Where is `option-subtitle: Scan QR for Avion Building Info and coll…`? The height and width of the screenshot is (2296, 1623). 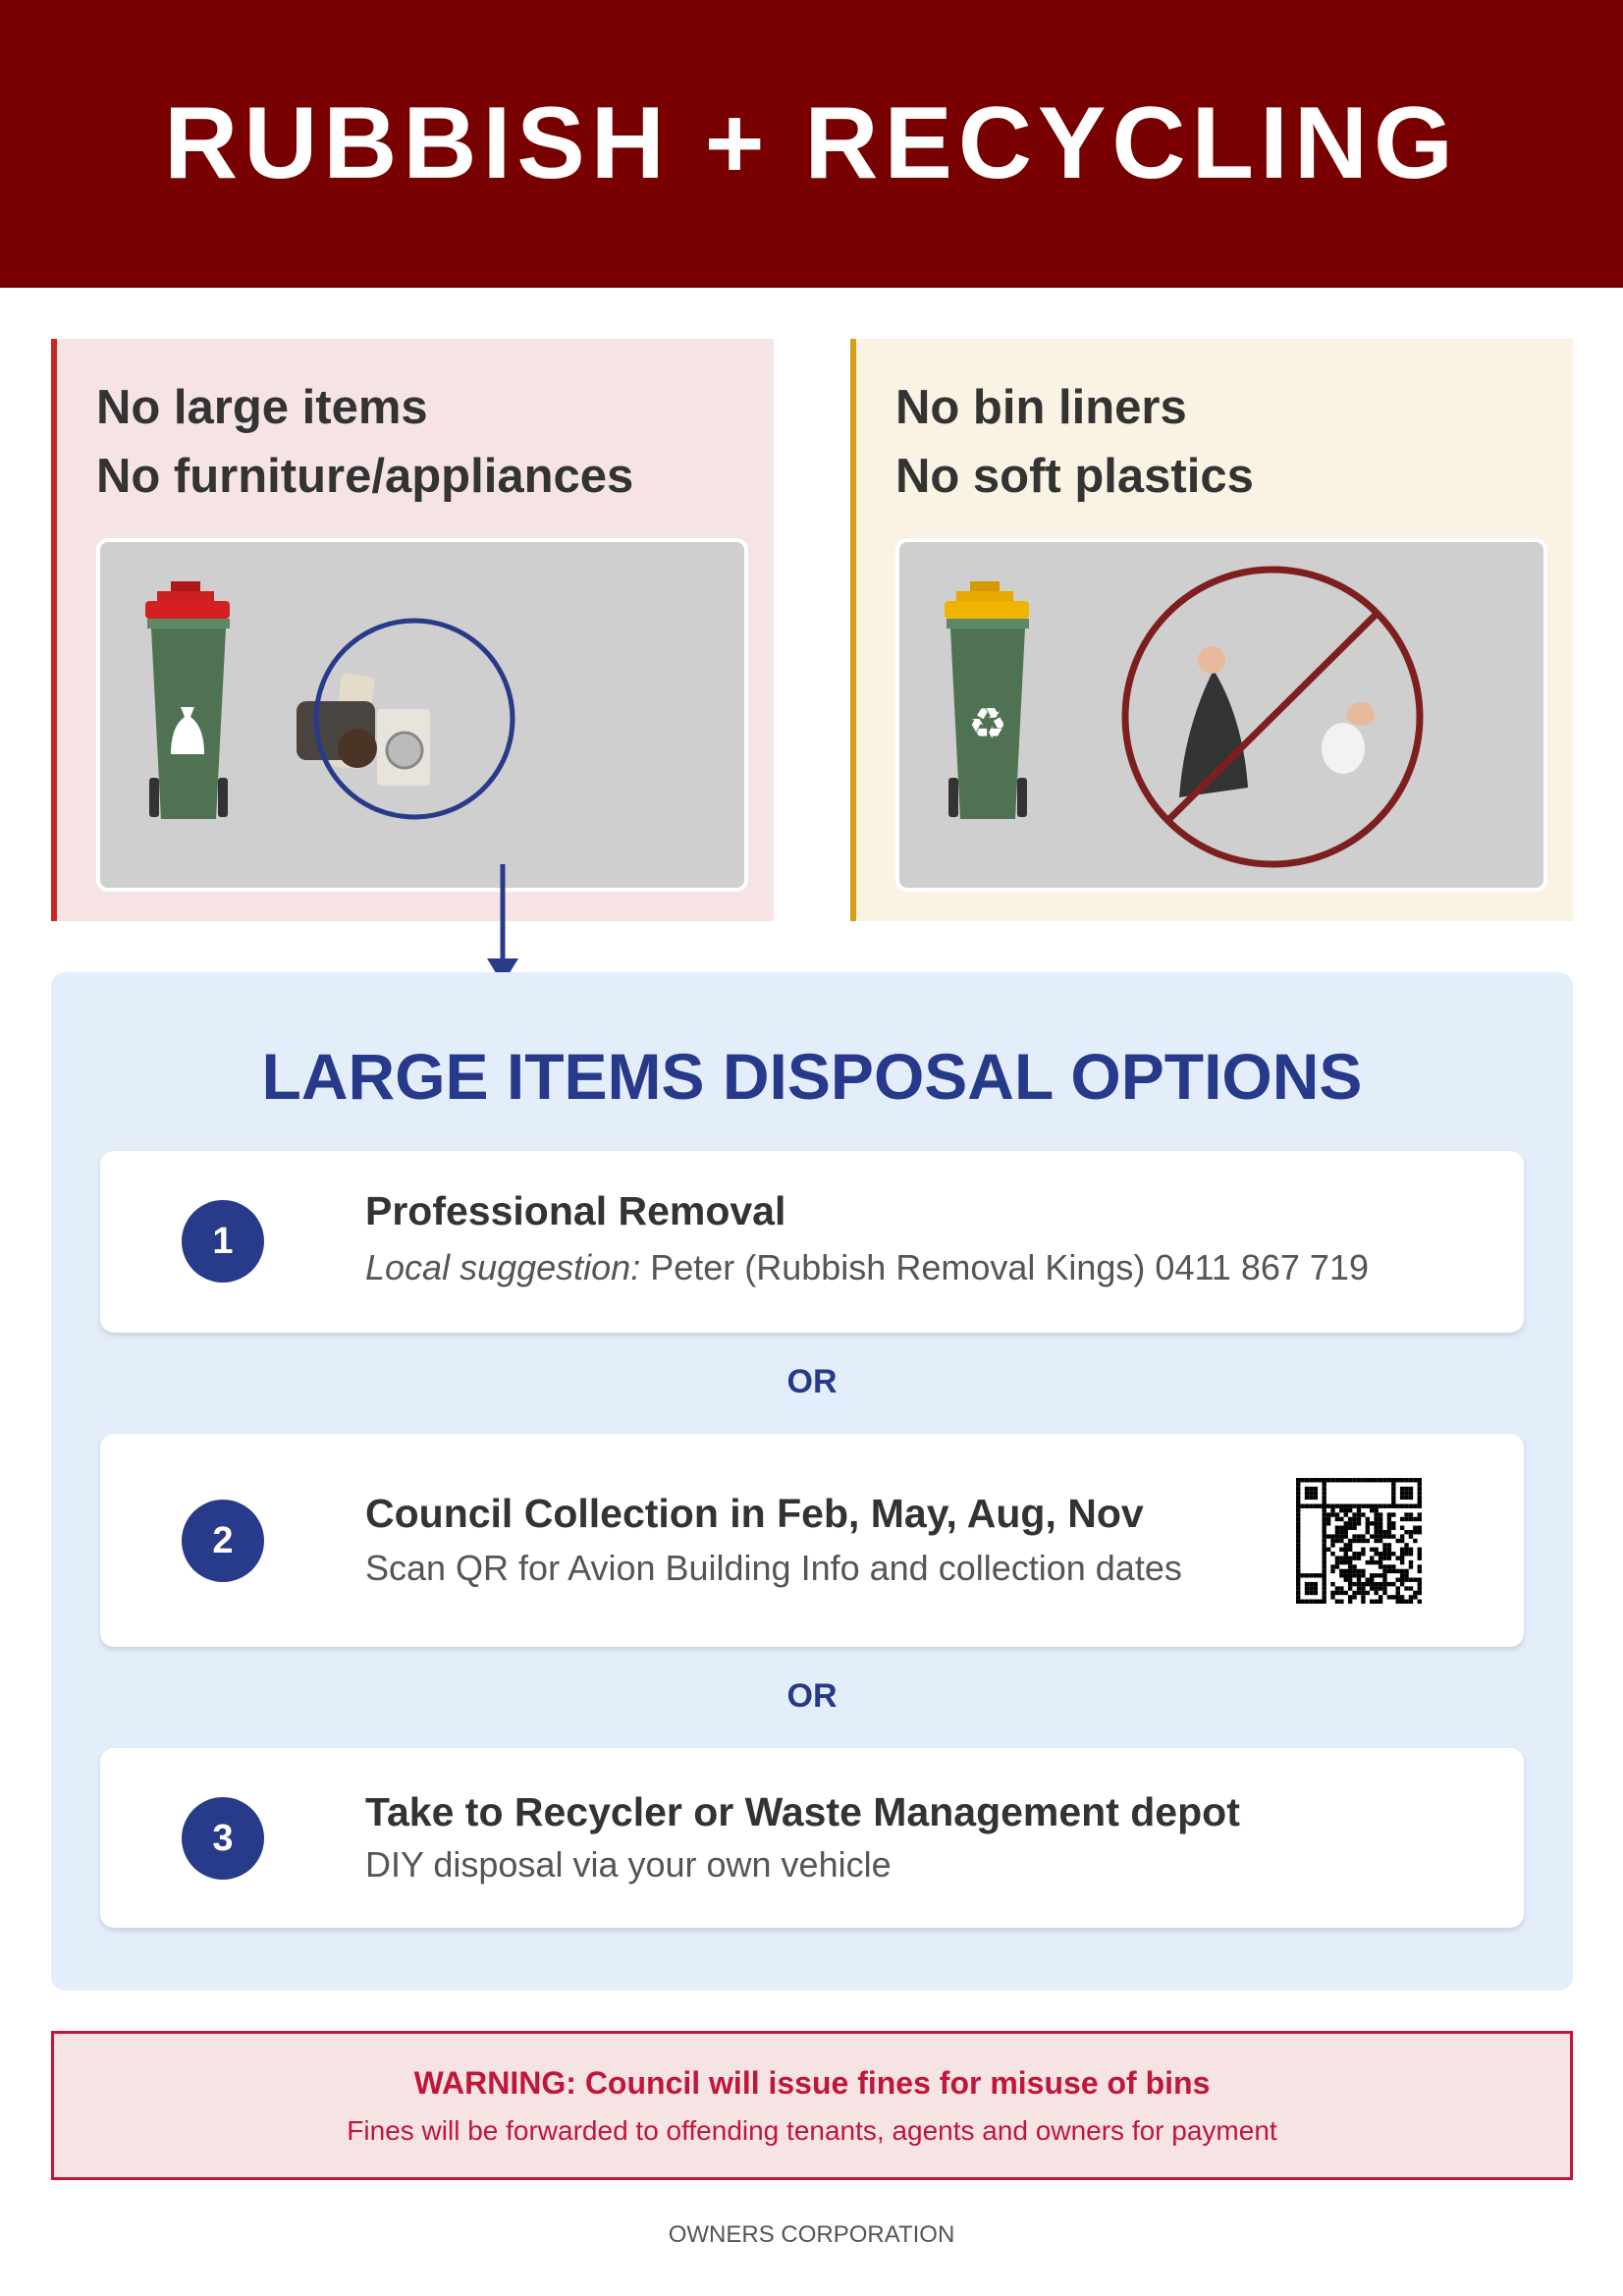
option-subtitle: Scan QR for Avion Building Info and coll… is located at coordinates (773, 1568).